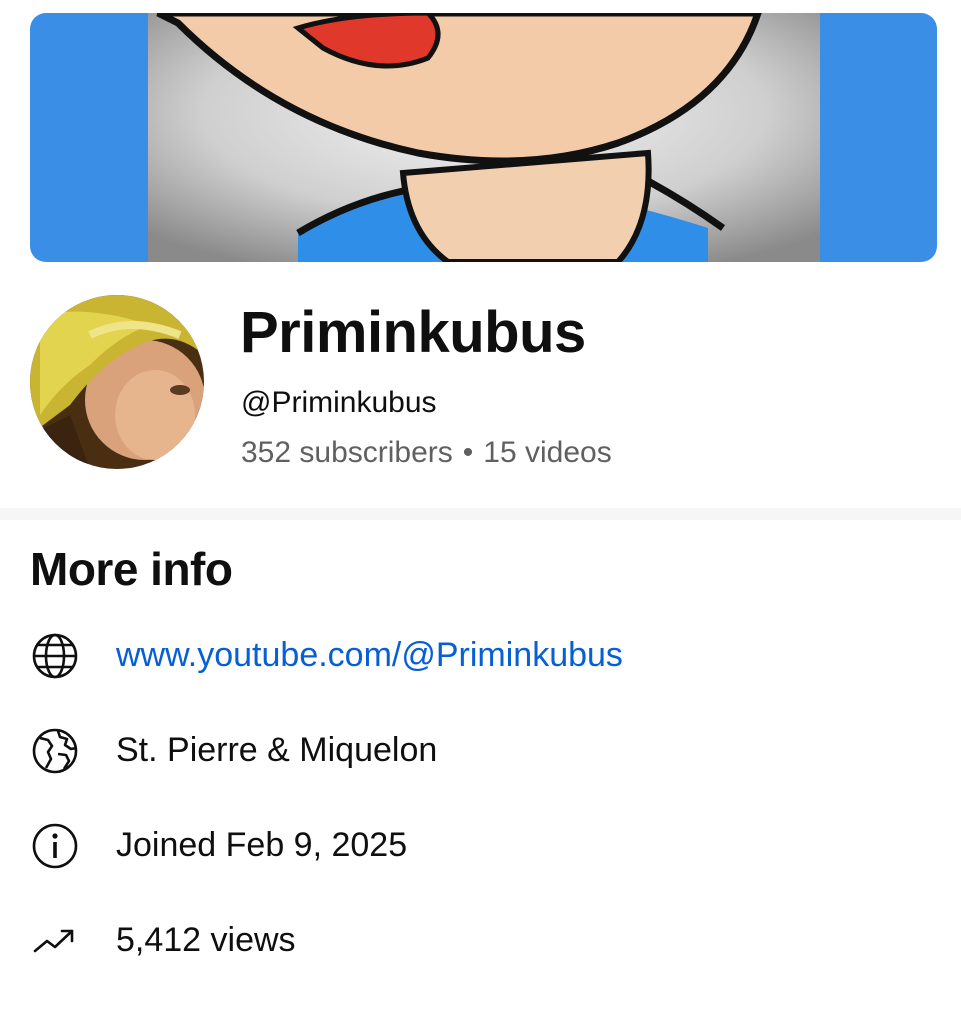 The width and height of the screenshot is (961, 1018). I want to click on info-row-country: St. Pierre & Miquelon, so click(480, 750).